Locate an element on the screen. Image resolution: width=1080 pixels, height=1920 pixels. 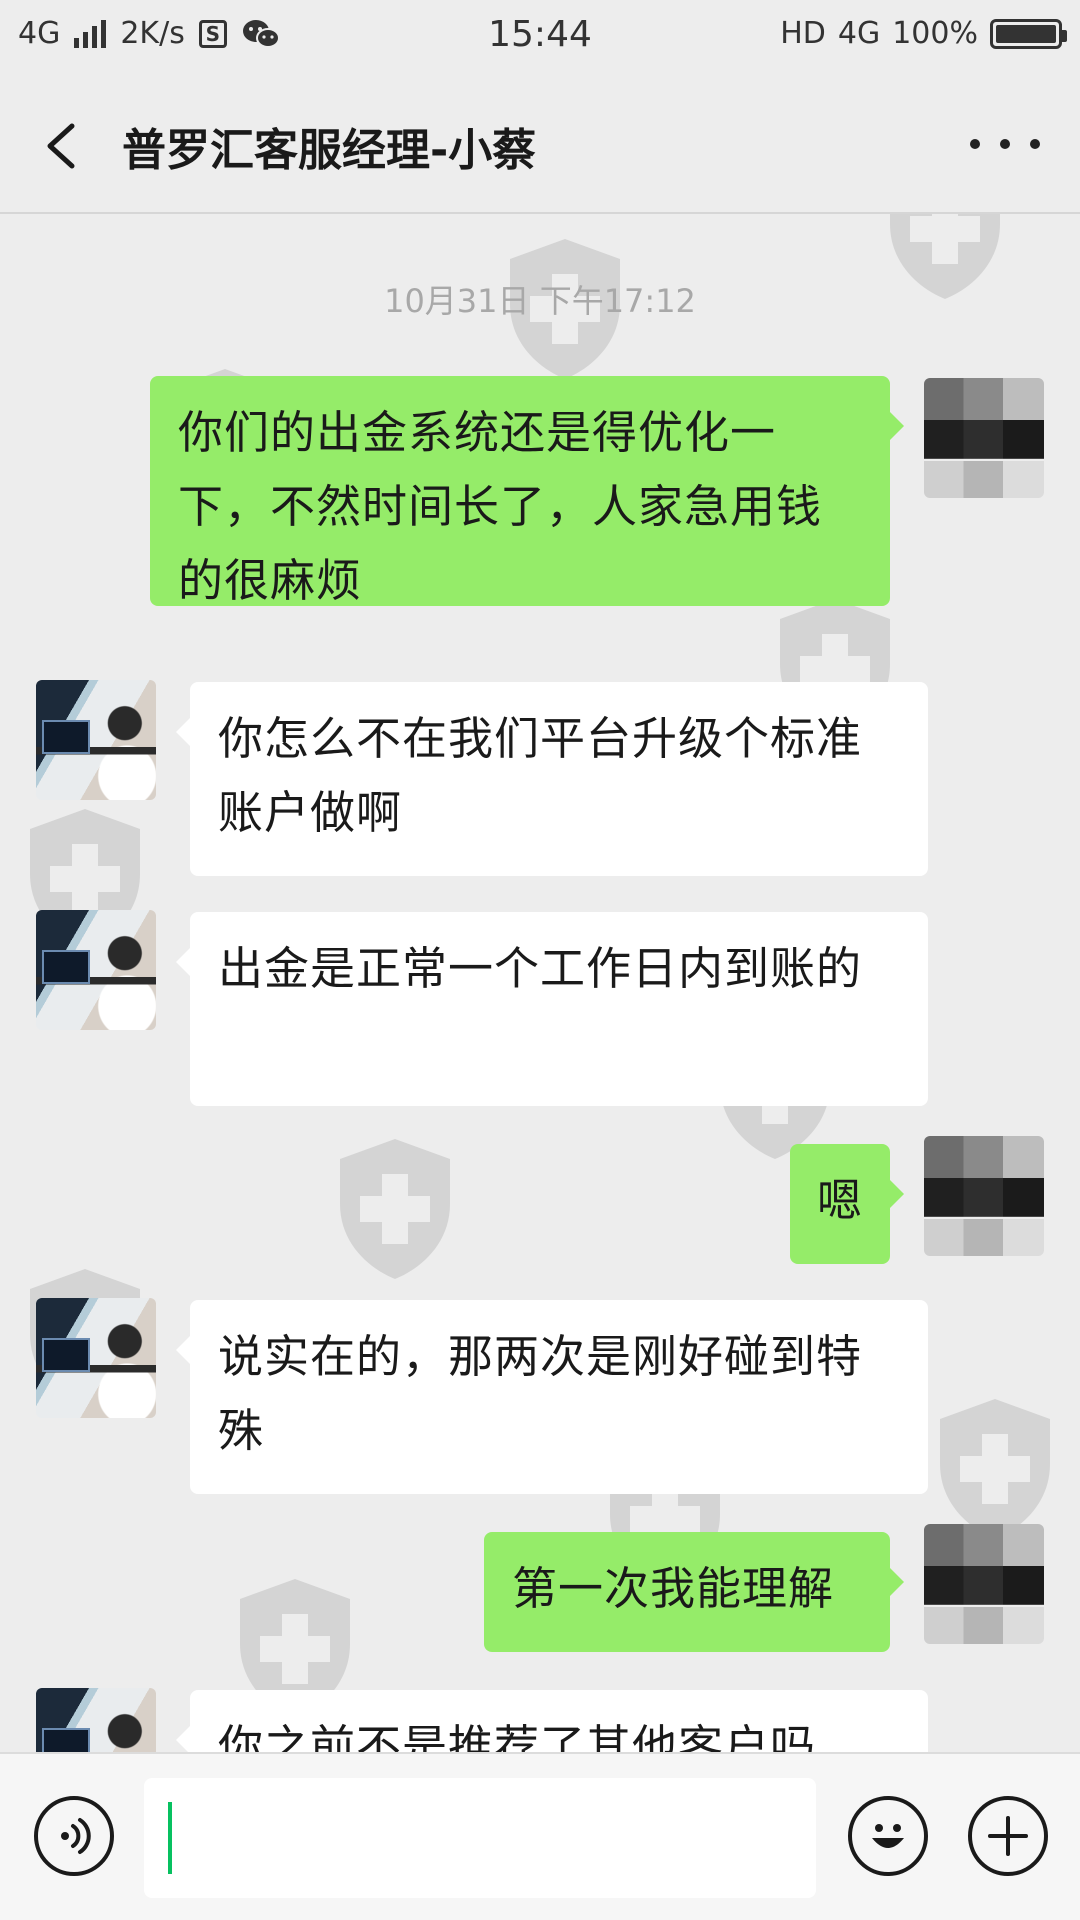
chat-header: 普罗汇客服经理-小蔡 is located at coordinates (540, 145).